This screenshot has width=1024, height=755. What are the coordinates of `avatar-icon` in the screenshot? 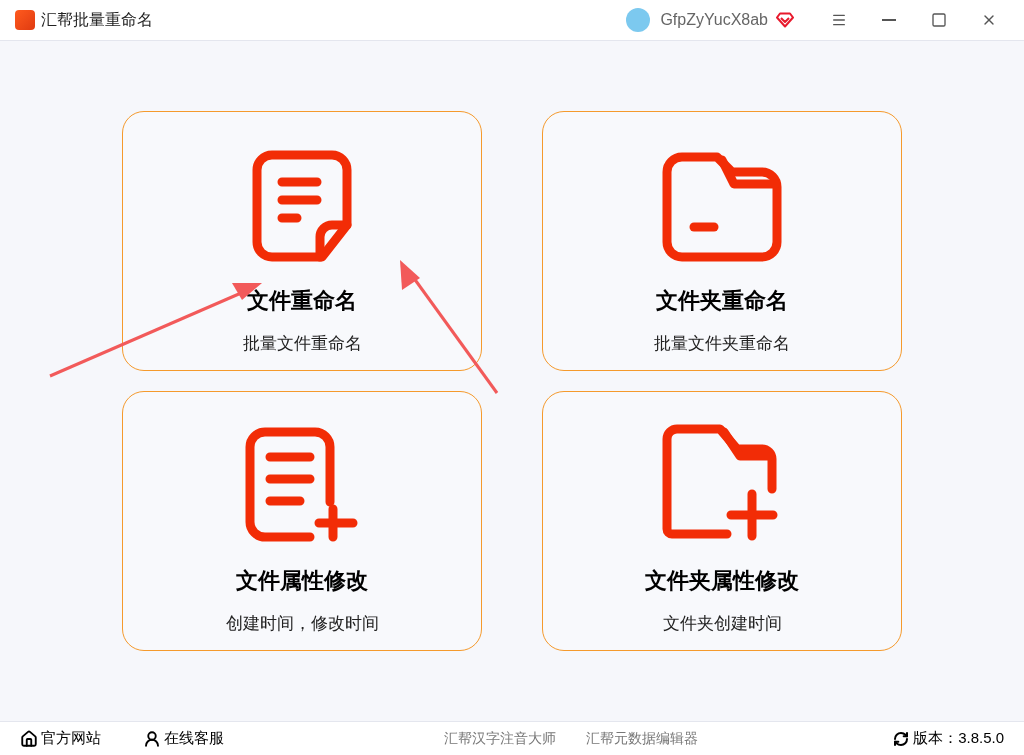 It's located at (638, 20).